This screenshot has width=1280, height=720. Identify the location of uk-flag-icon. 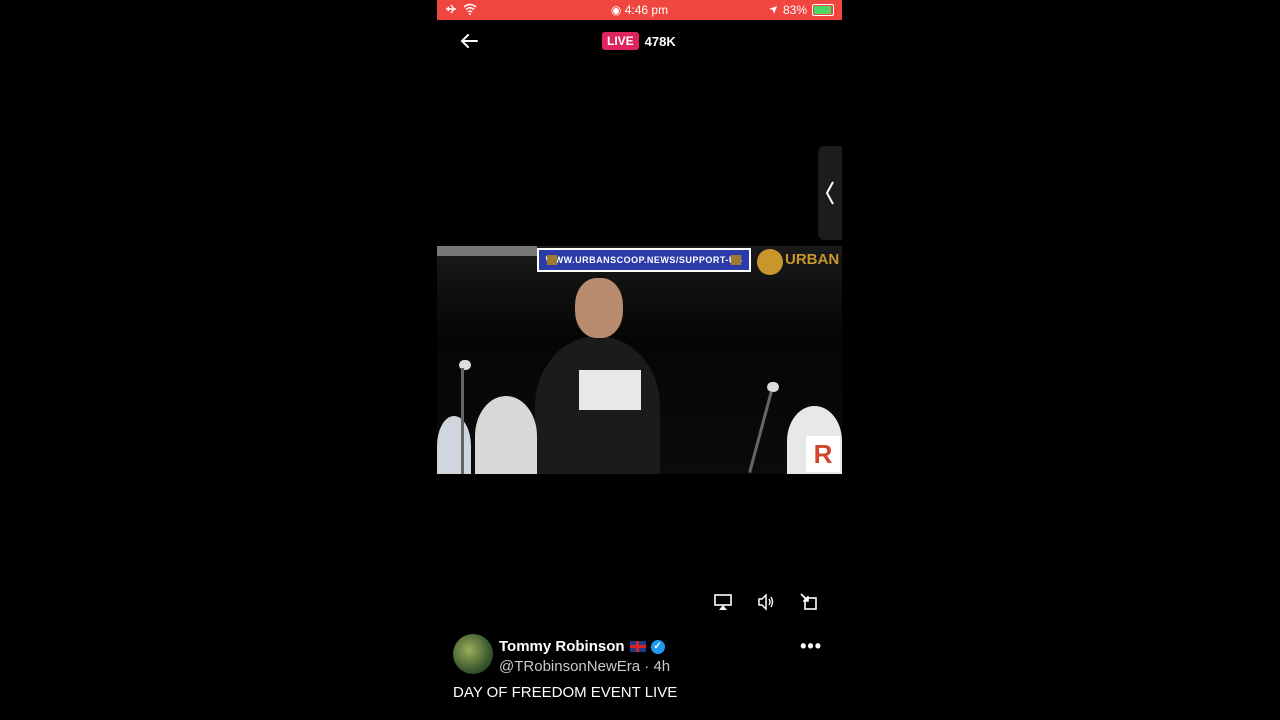
(637, 646).